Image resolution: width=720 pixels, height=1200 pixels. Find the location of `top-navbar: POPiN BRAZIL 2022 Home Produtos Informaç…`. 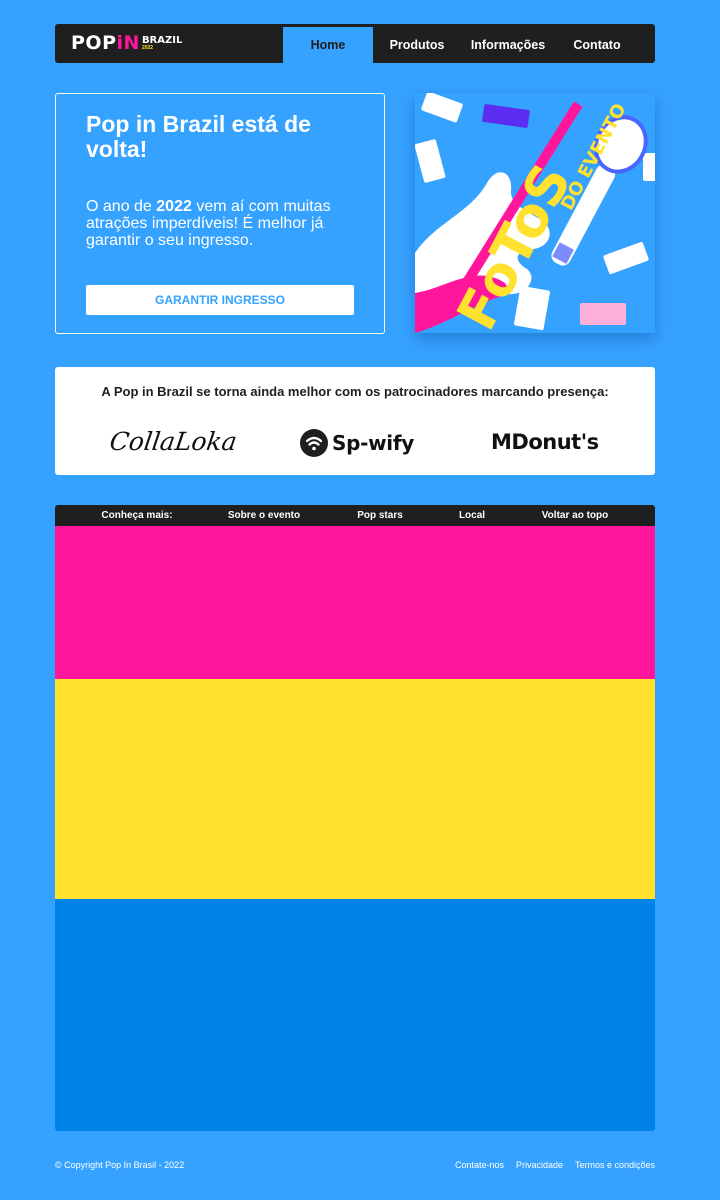

top-navbar: POPiN BRAZIL 2022 Home Produtos Informaç… is located at coordinates (355, 43).